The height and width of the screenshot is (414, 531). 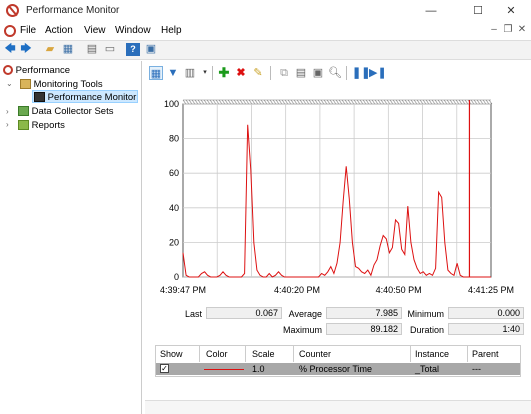 I want to click on minimum-value: 0.000, so click(x=486, y=313).